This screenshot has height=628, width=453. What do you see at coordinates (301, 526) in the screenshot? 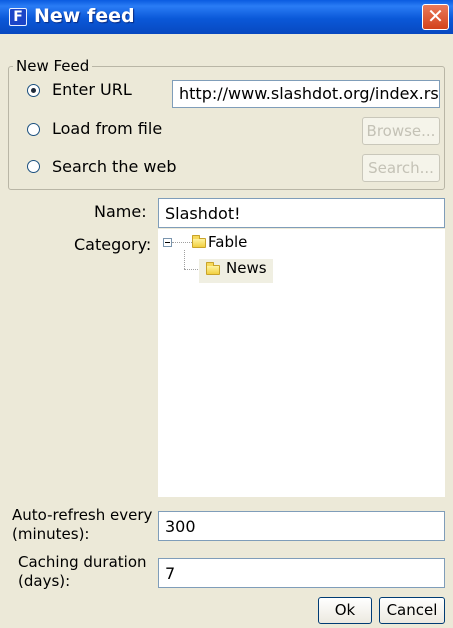
I see `auto-refresh-input: 300` at bounding box center [301, 526].